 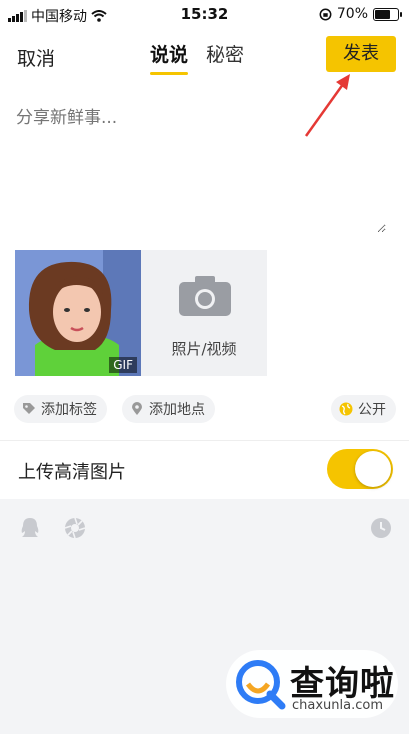 I want to click on battery-fill, so click(x=382, y=14).